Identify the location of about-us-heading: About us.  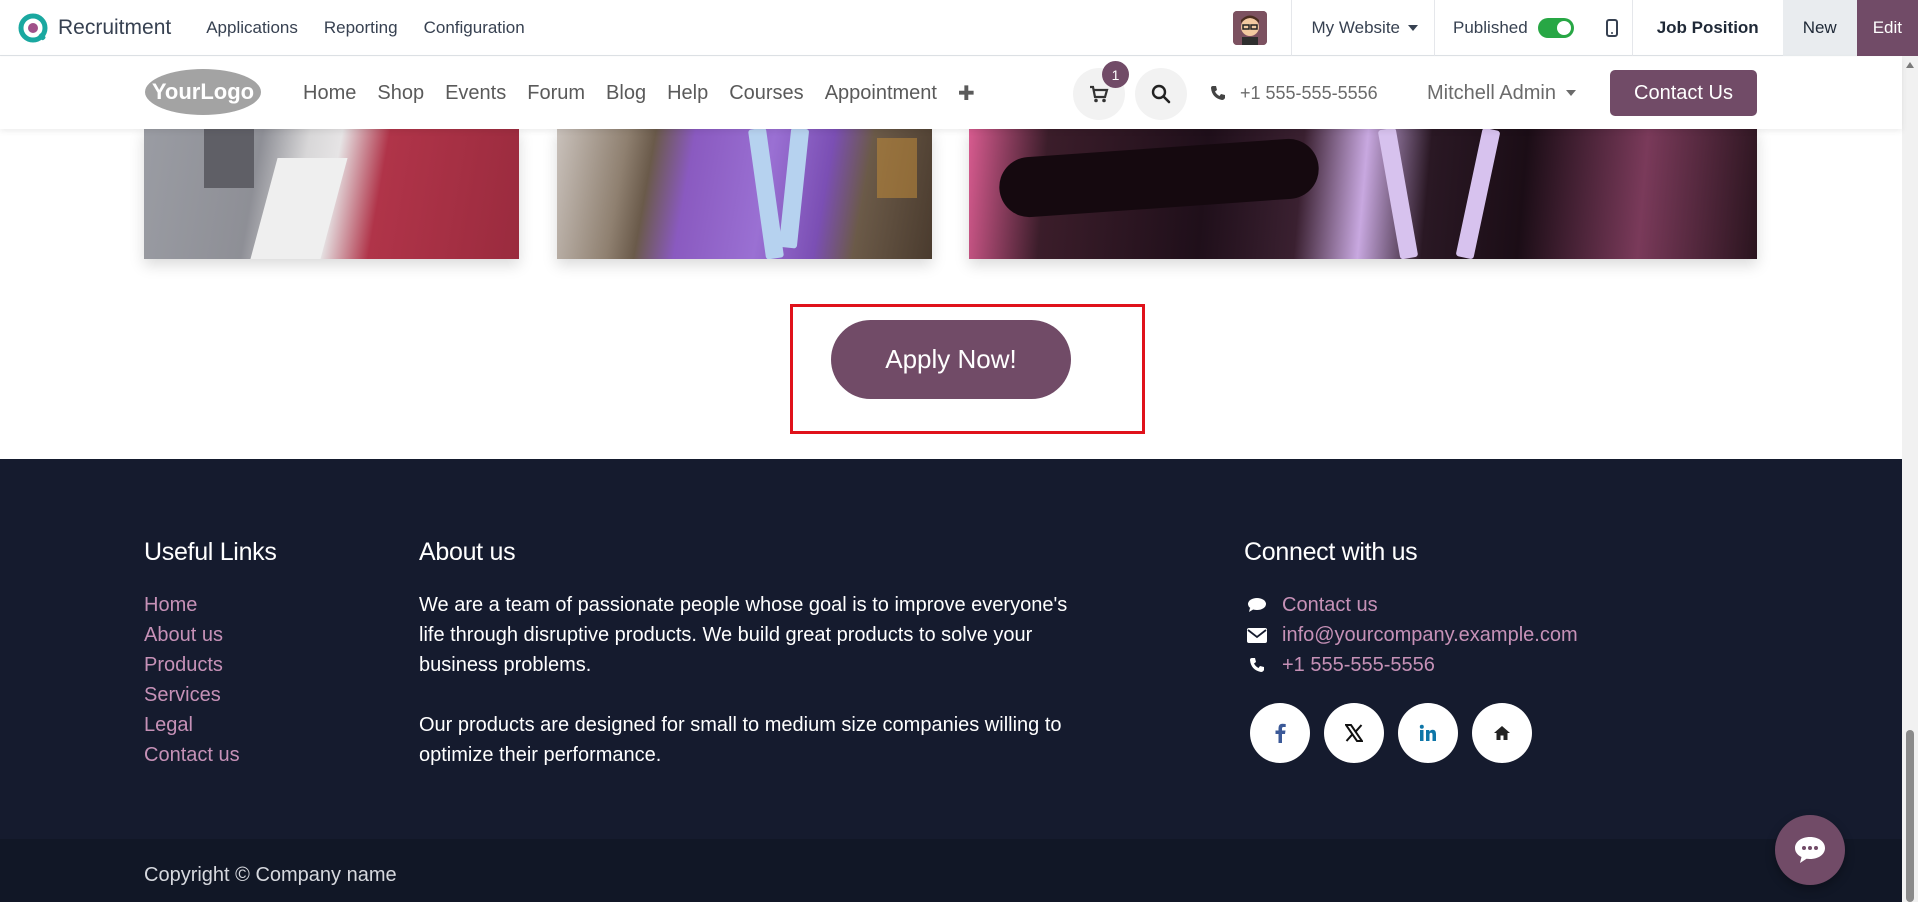
(467, 552).